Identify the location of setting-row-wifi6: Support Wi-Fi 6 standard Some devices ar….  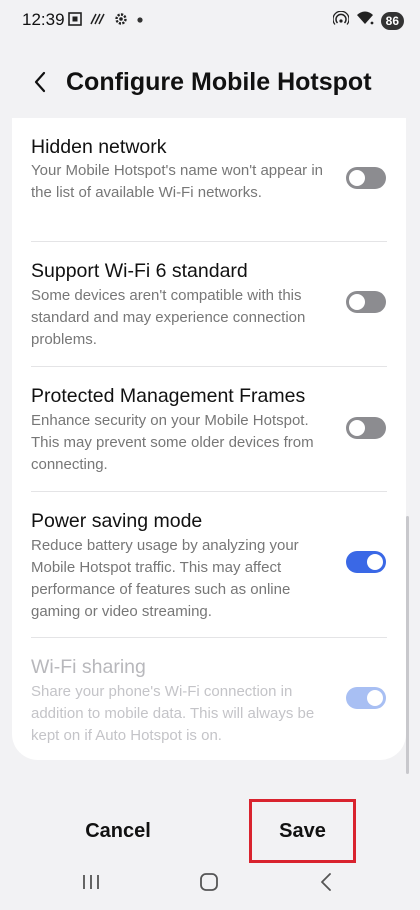
(209, 304).